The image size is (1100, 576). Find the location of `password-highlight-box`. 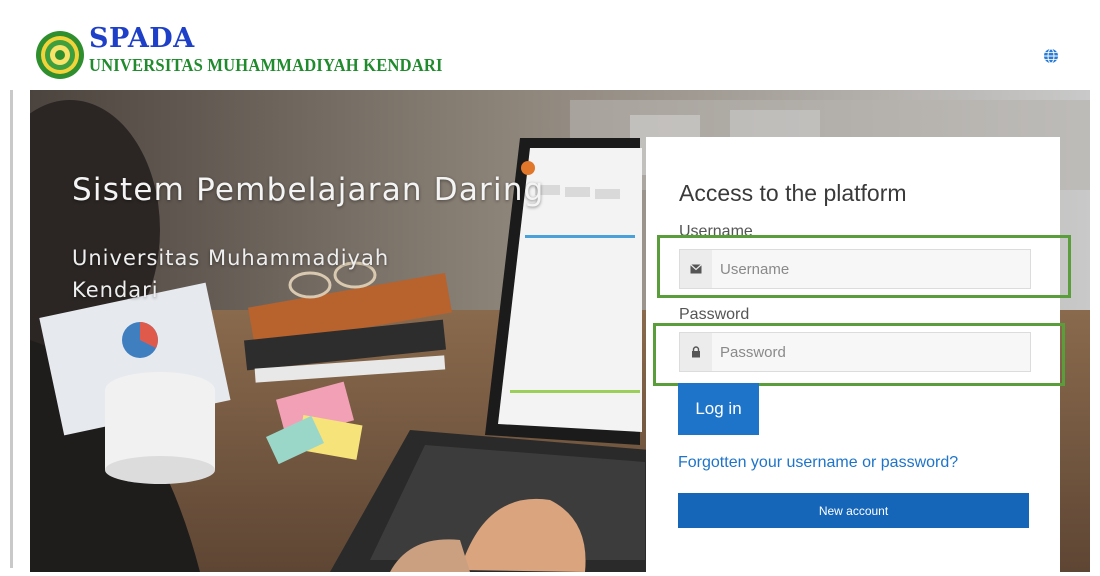

password-highlight-box is located at coordinates (859, 354).